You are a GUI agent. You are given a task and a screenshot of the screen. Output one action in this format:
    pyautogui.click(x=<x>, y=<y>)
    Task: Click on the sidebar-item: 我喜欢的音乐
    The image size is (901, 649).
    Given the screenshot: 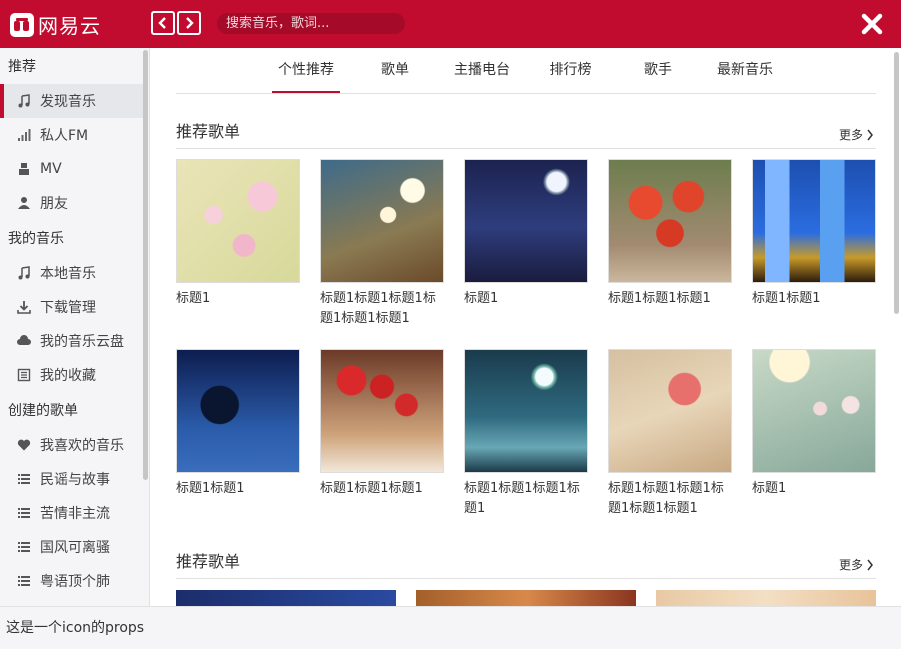 What is the action you would take?
    pyautogui.click(x=71, y=445)
    